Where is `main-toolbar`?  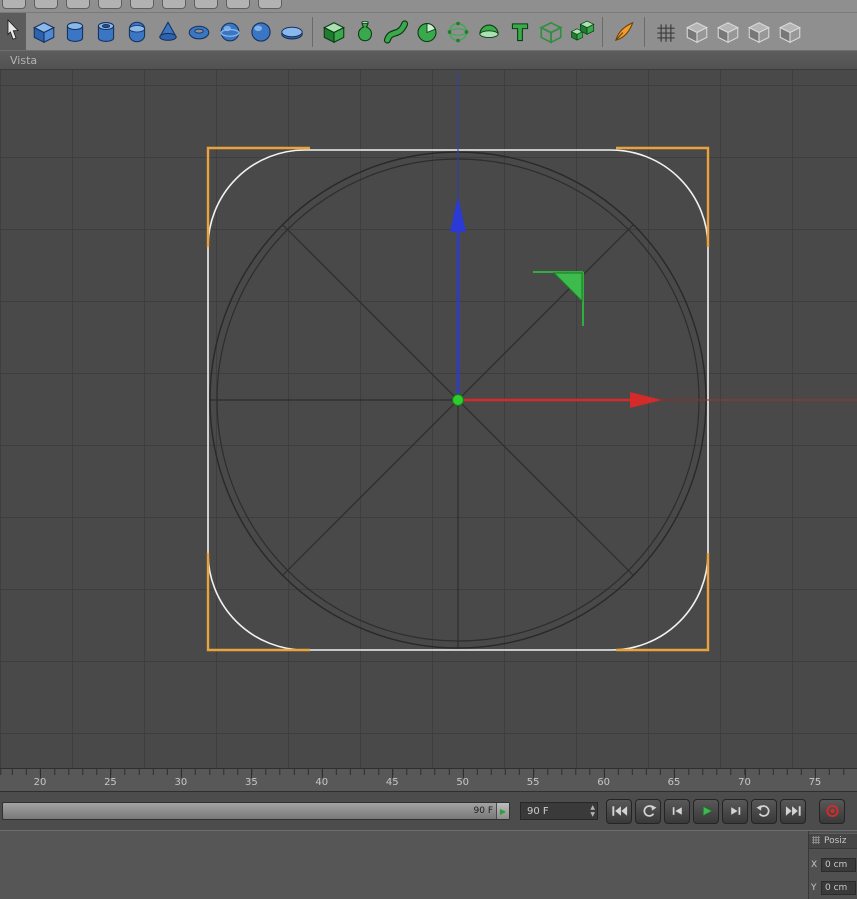
main-toolbar is located at coordinates (428, 32).